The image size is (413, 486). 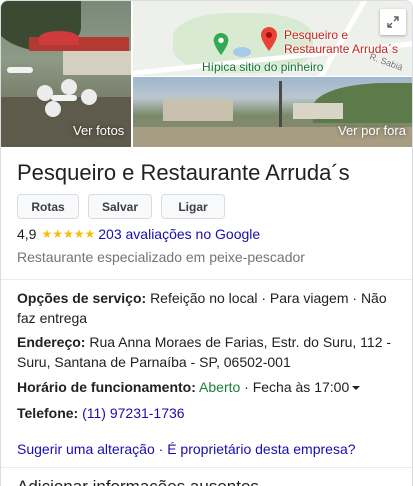 What do you see at coordinates (295, 387) in the screenshot?
I see `hours-close-time: · Fecha às 17:00` at bounding box center [295, 387].